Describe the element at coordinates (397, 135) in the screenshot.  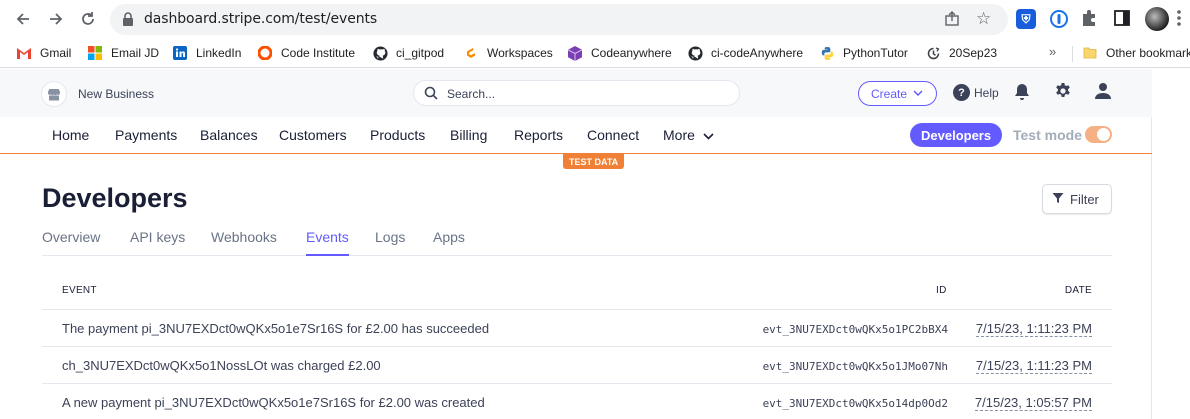
I see `nav-products: Products` at that location.